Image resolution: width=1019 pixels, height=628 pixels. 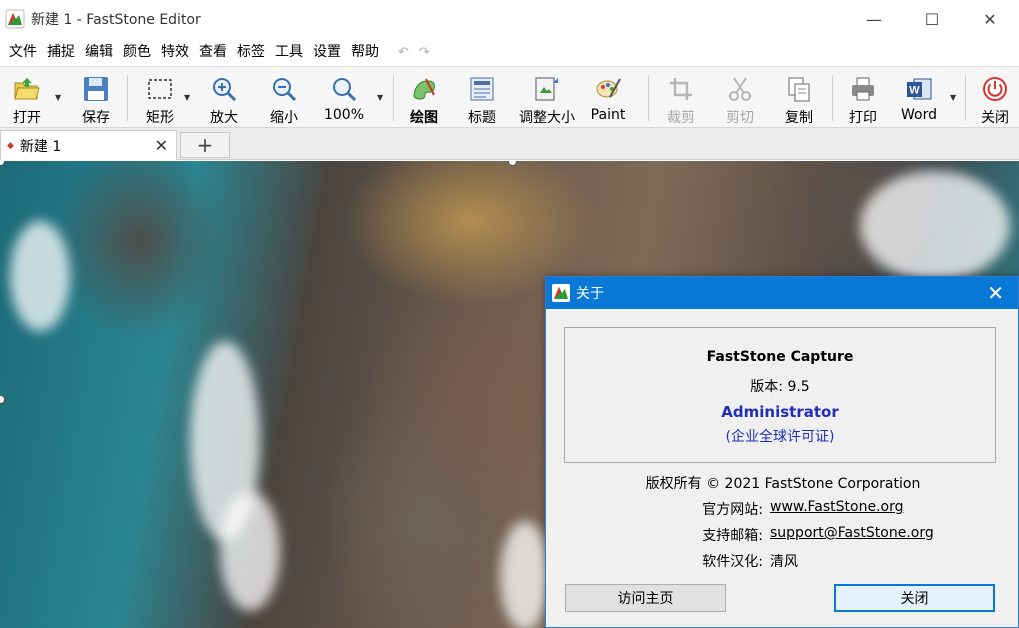 What do you see at coordinates (995, 293) in the screenshot?
I see `close-dialog-icon: ✕` at bounding box center [995, 293].